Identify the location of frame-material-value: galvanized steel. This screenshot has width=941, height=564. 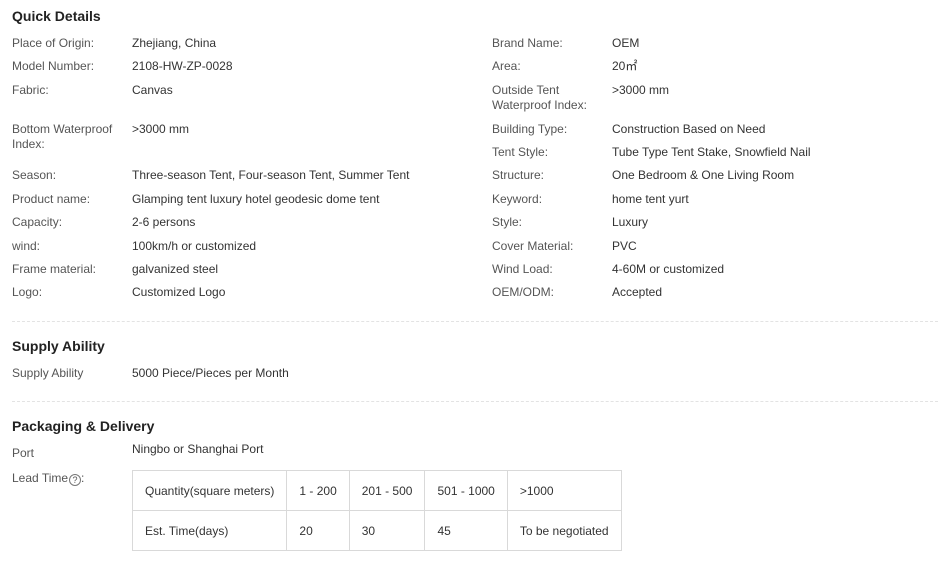
(175, 269).